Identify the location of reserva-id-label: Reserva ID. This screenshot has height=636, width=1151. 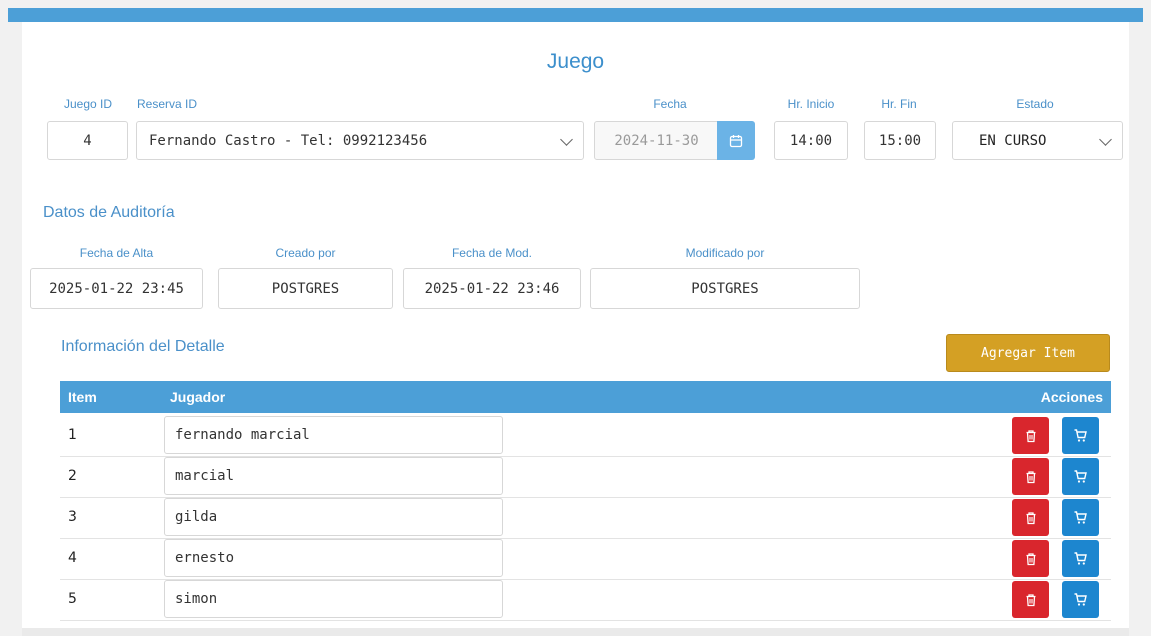
(167, 104).